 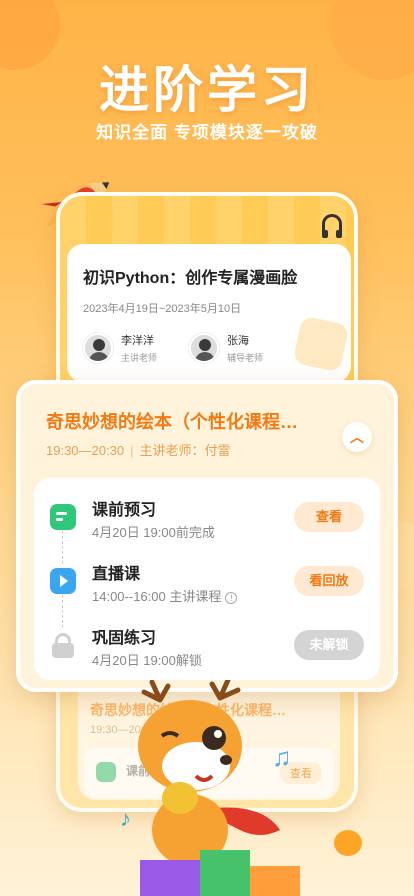 I want to click on music-note-icon: ♫, so click(x=282, y=757).